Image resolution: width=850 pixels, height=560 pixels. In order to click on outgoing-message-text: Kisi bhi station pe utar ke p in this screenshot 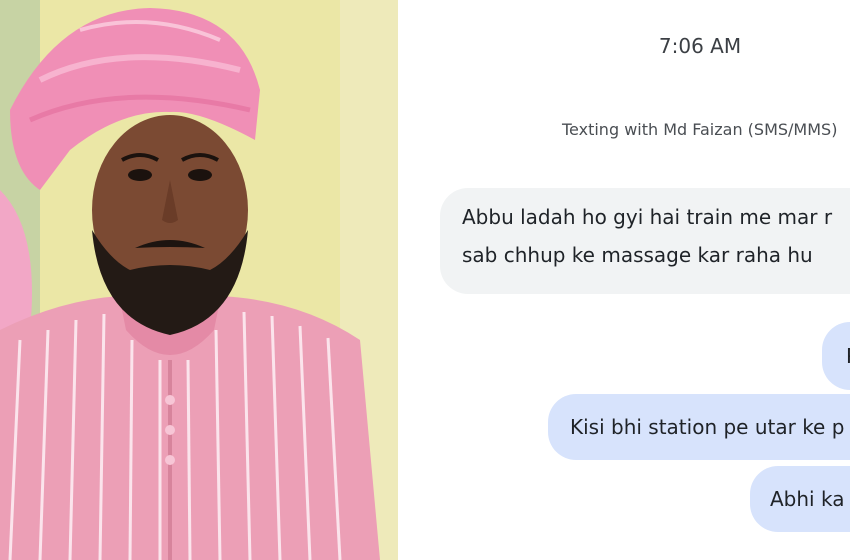, I will do `click(707, 427)`.